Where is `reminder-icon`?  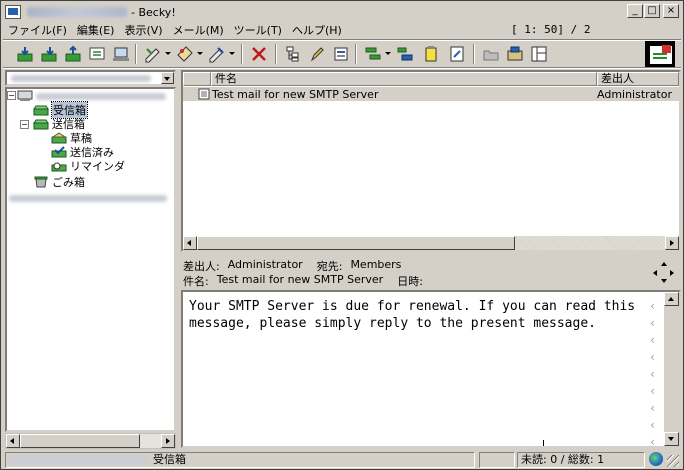
reminder-icon is located at coordinates (59, 166).